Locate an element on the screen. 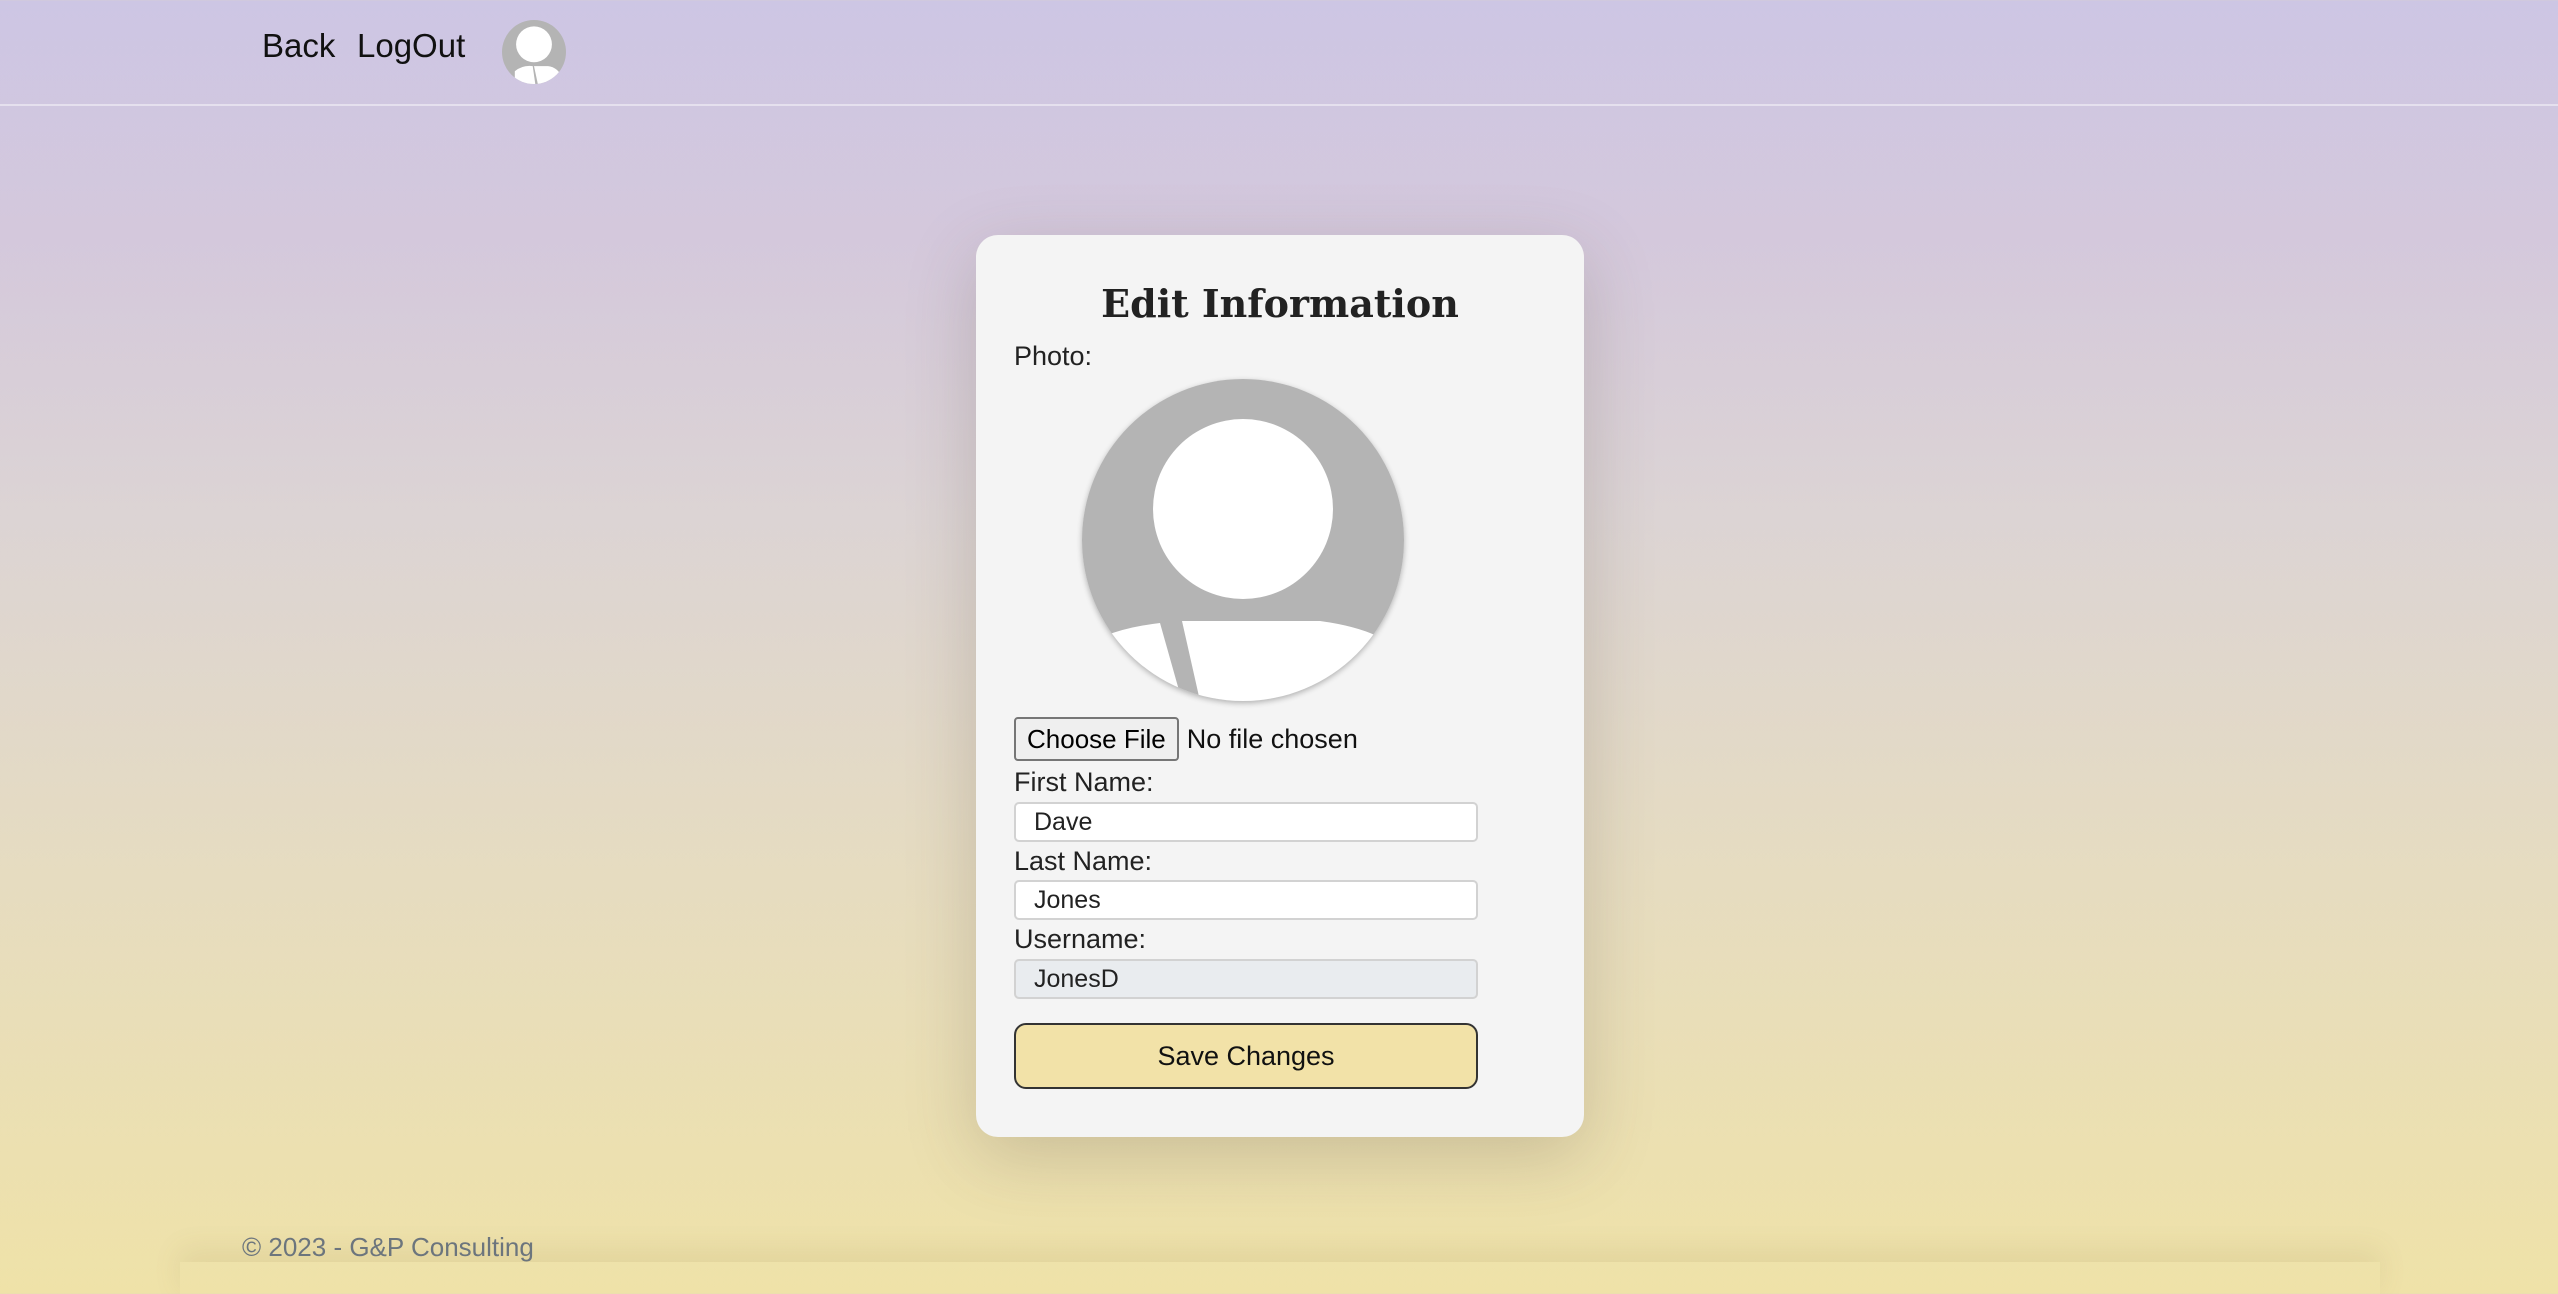 The width and height of the screenshot is (2558, 1294). default-profile-photo-icon is located at coordinates (1243, 540).